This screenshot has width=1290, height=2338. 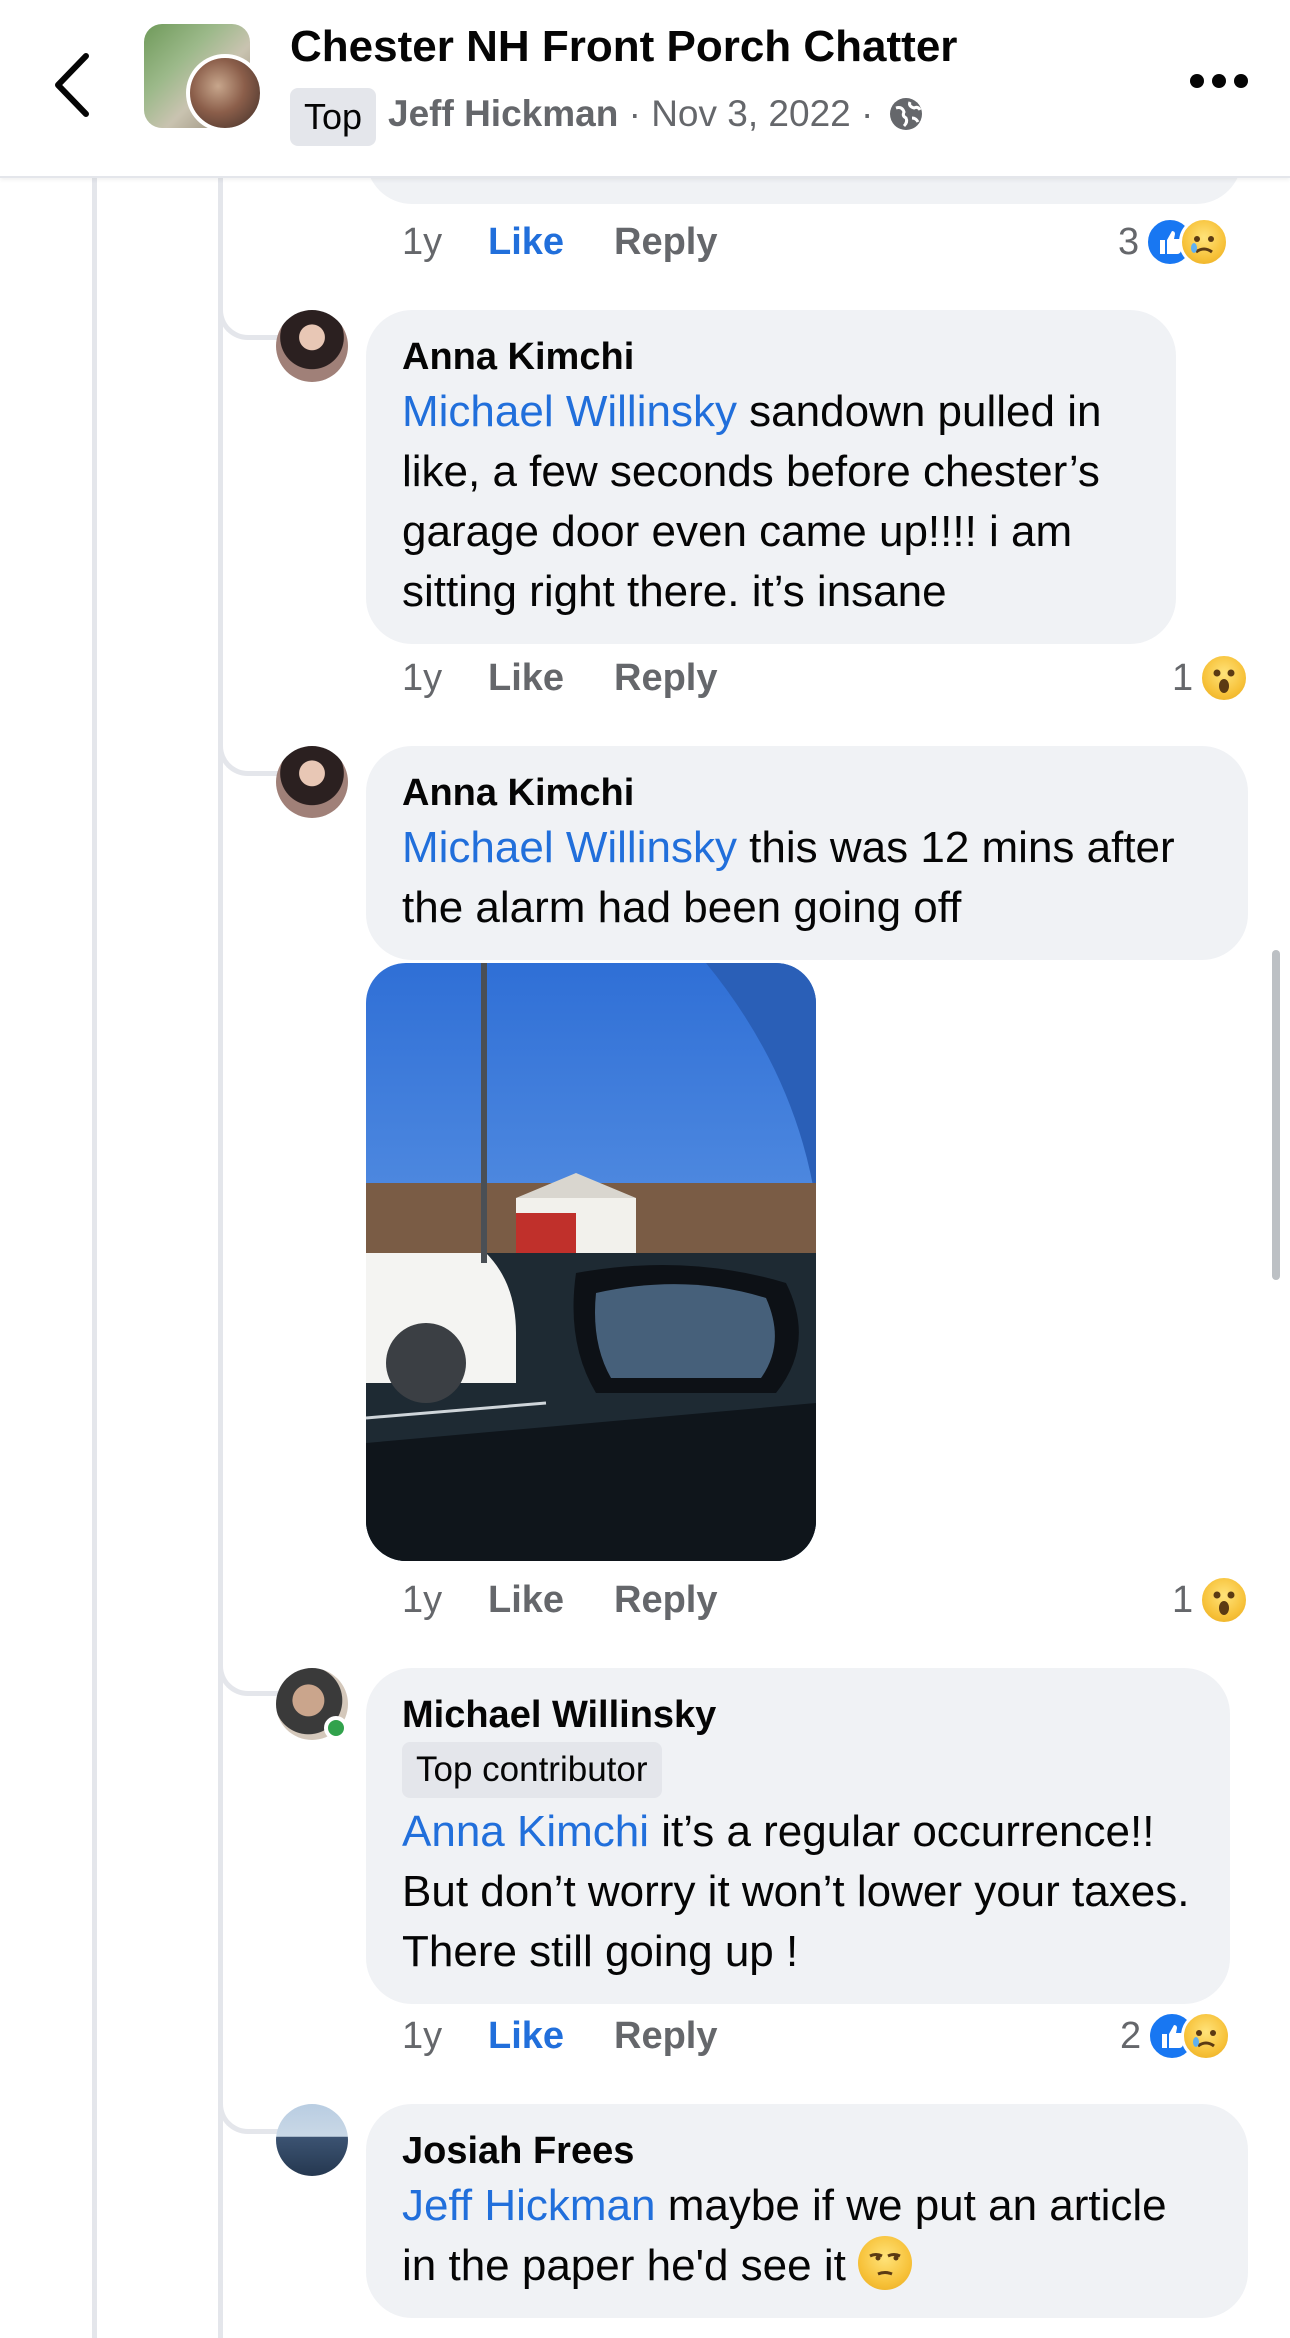 I want to click on group-title: Chester NH Front Porch Chatter, so click(x=623, y=47).